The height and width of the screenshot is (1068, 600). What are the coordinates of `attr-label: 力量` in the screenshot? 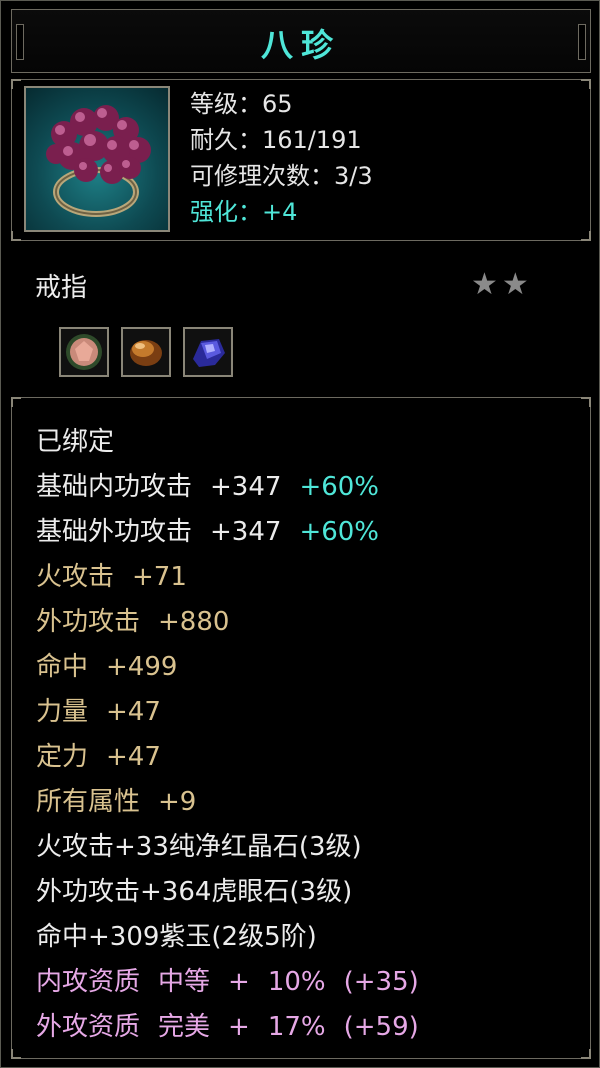 It's located at (62, 712).